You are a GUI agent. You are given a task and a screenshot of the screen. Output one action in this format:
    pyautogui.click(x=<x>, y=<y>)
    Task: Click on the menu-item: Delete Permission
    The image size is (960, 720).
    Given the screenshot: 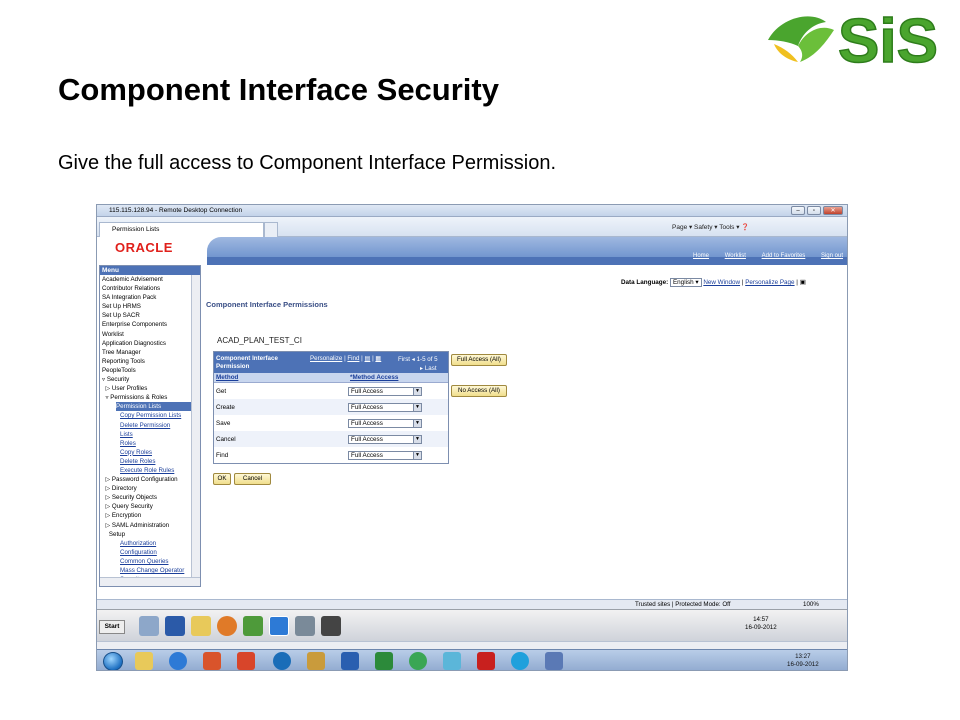 What is the action you would take?
    pyautogui.click(x=146, y=425)
    